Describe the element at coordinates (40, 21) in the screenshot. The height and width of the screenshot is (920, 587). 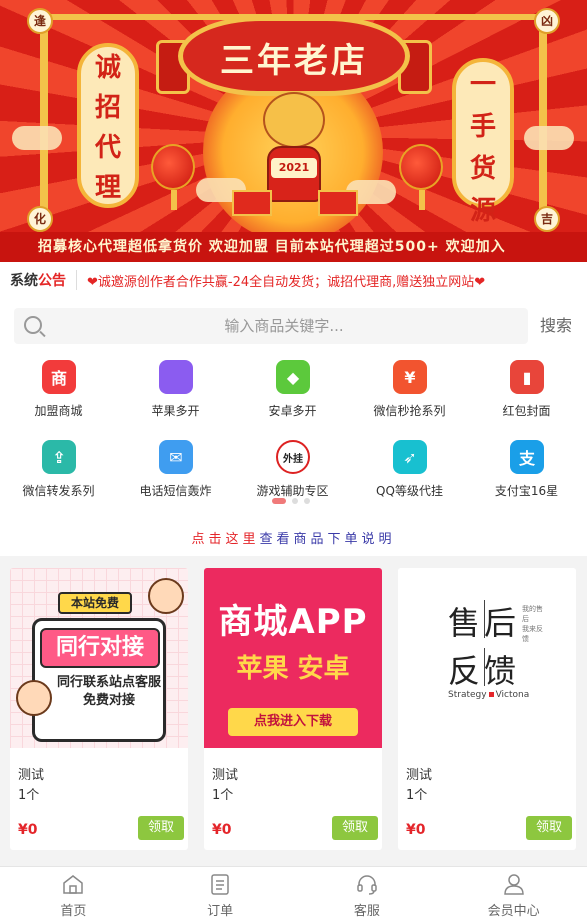
I see `corner-seal: 逢` at that location.